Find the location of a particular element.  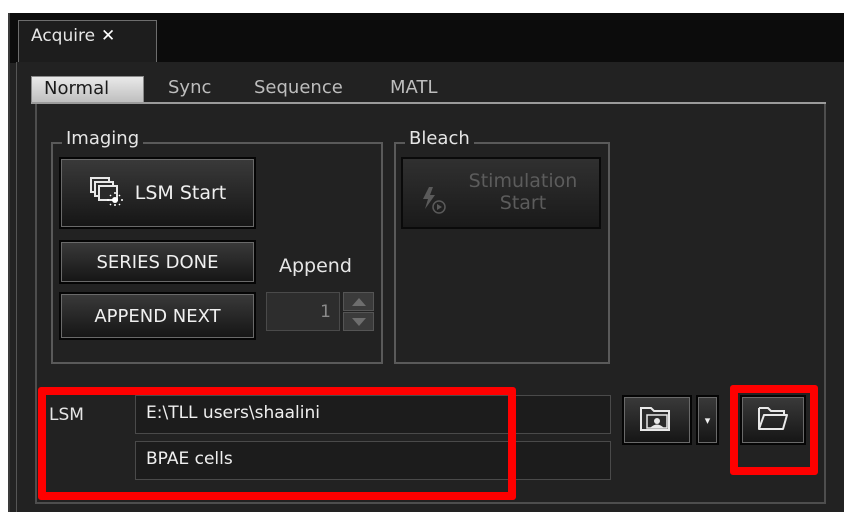

append-increment-button is located at coordinates (358, 301).